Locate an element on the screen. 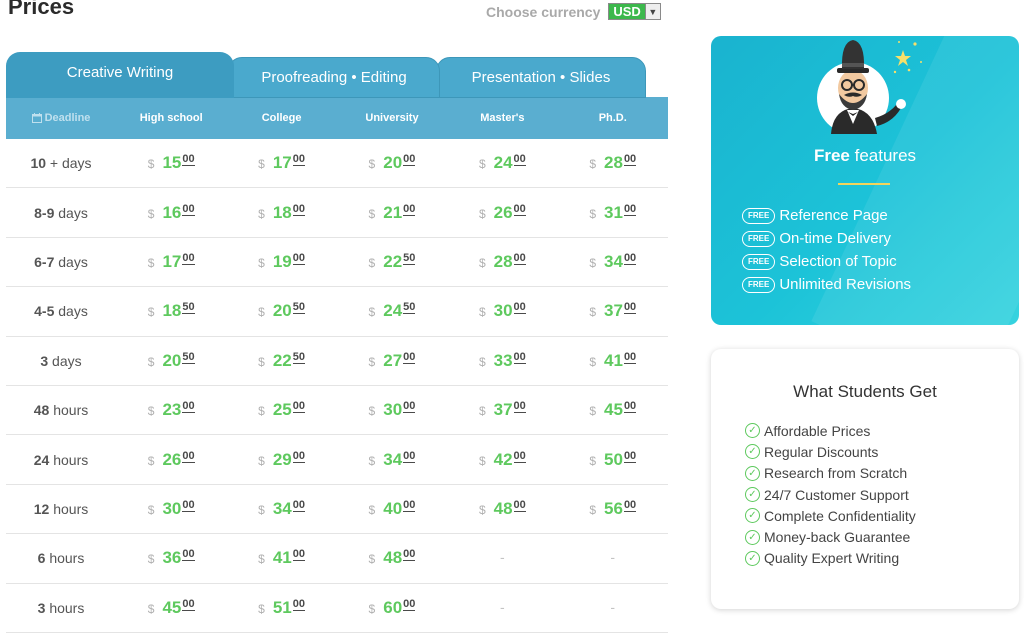 Image resolution: width=1024 pixels, height=633 pixels. price-cell: $19 00 is located at coordinates (281, 262).